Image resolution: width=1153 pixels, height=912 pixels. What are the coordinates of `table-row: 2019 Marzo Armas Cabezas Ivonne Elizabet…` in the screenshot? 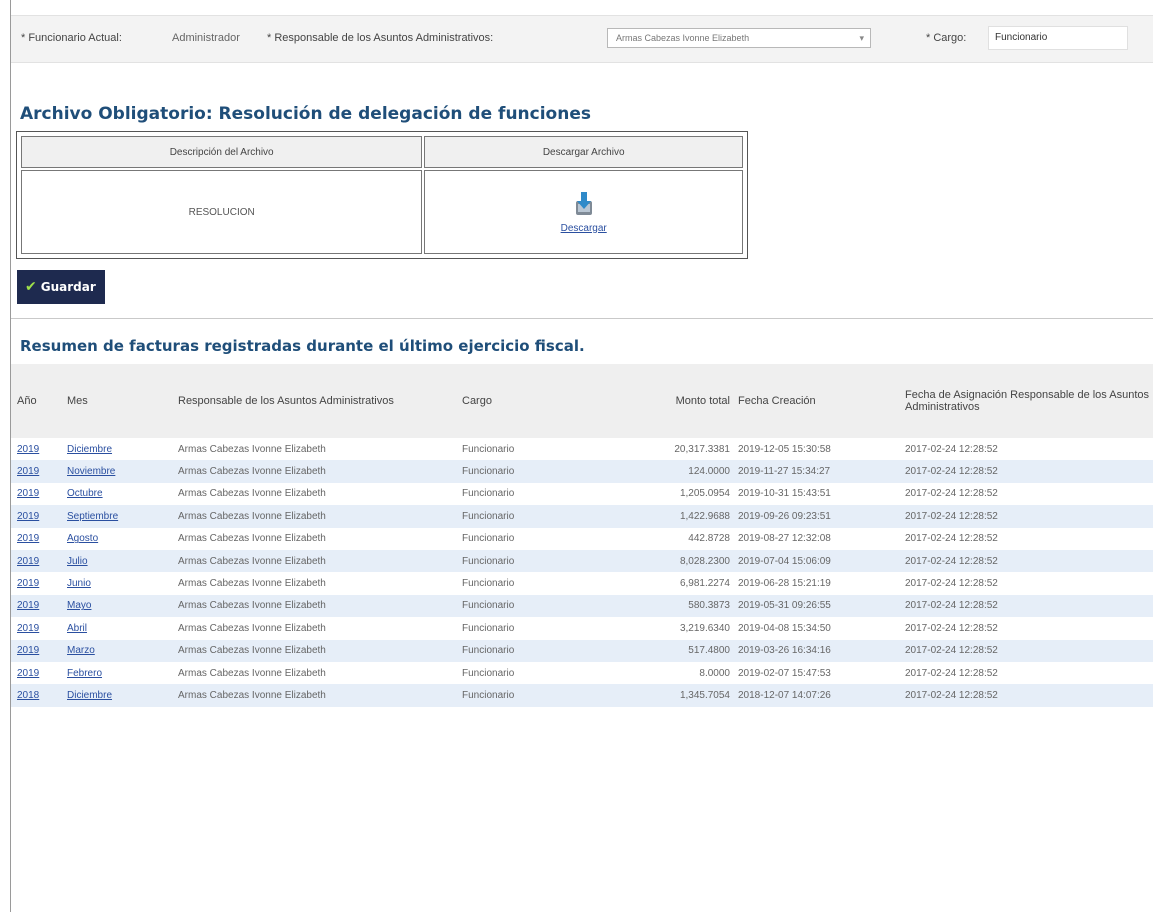 It's located at (582, 650).